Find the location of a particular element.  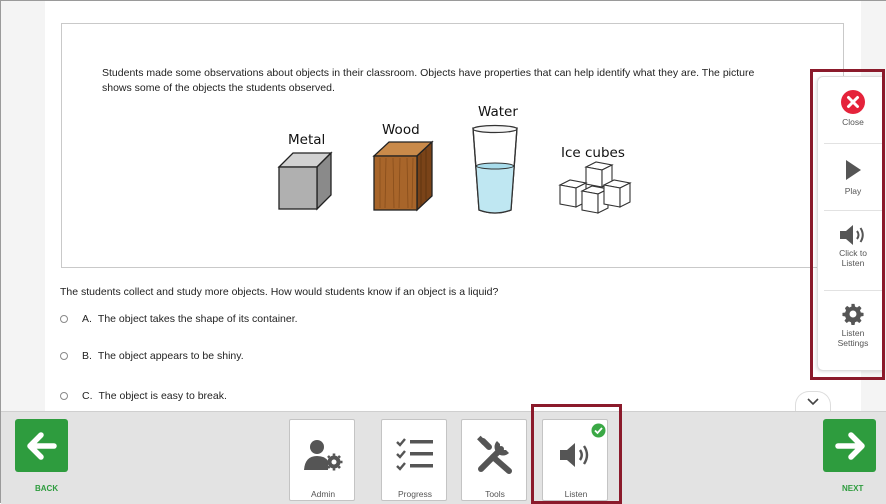

play-label: Play is located at coordinates (853, 191).